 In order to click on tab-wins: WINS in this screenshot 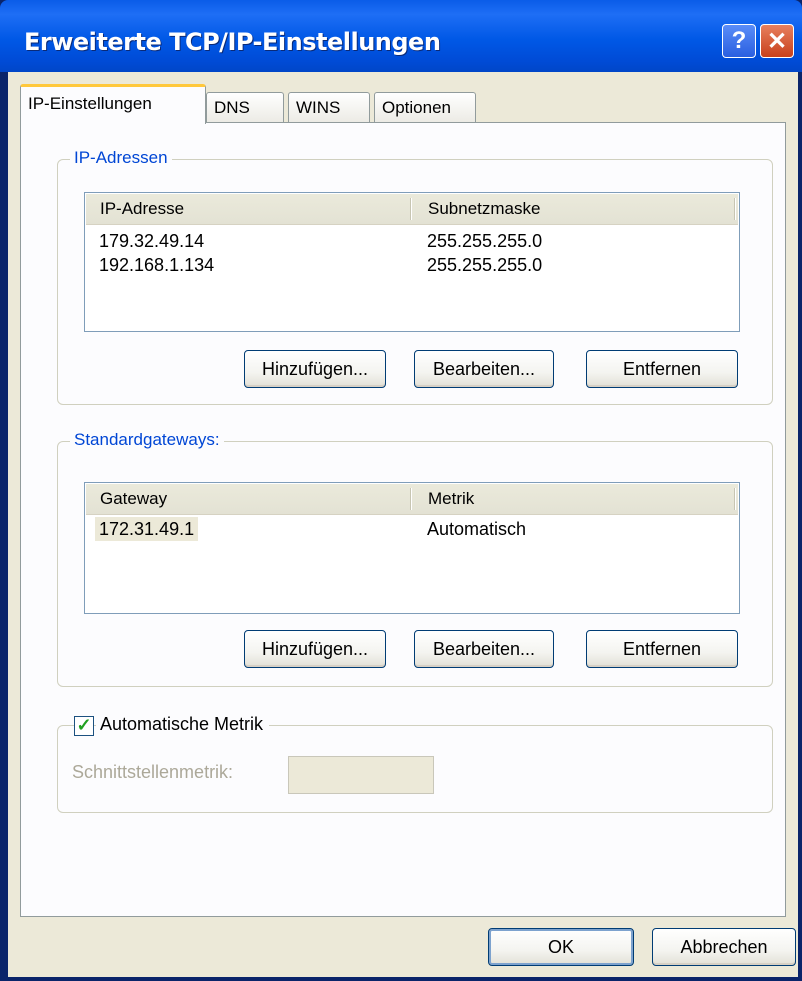, I will do `click(329, 107)`.